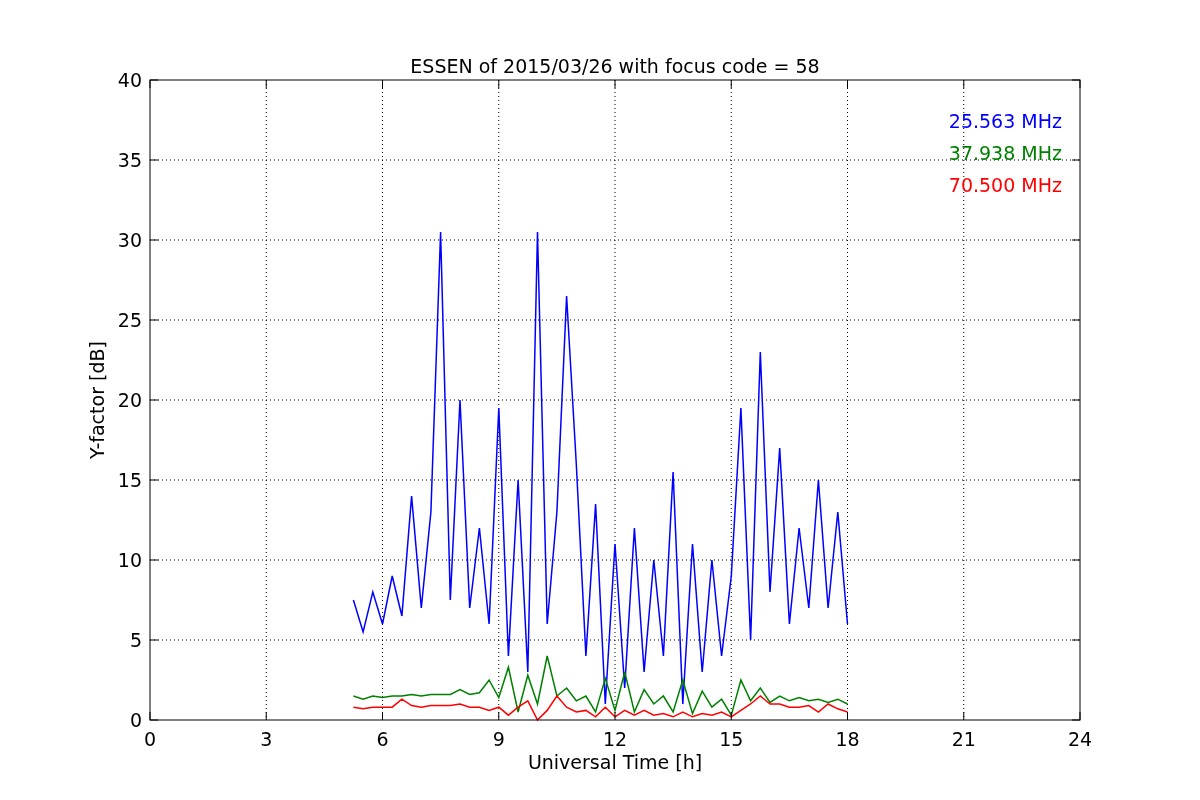  Describe the element at coordinates (266, 739) in the screenshot. I see `x-tick-label: 3` at that location.